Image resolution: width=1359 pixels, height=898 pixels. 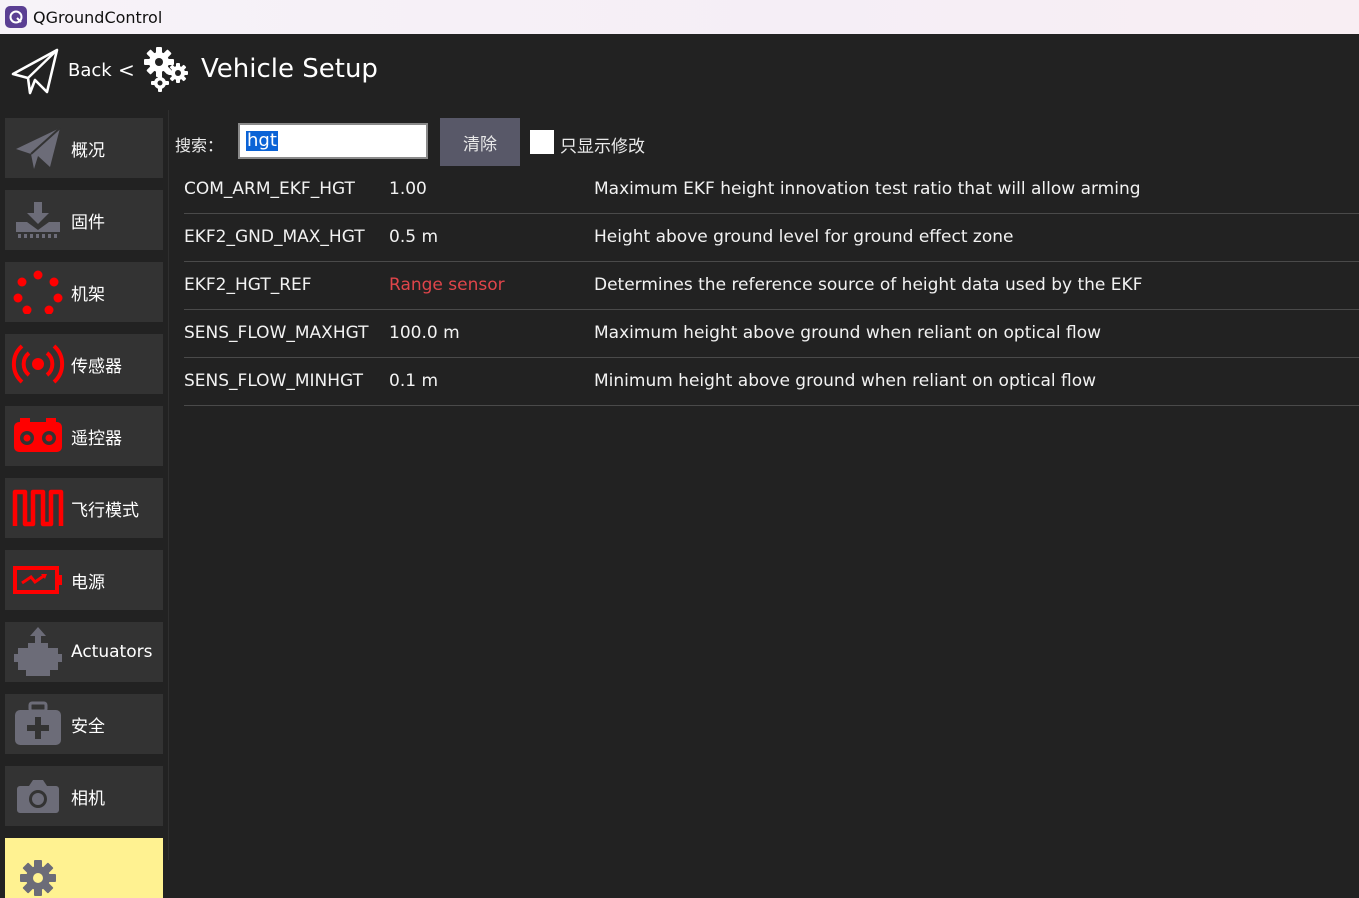 I want to click on search-input: hgt, so click(x=333, y=141).